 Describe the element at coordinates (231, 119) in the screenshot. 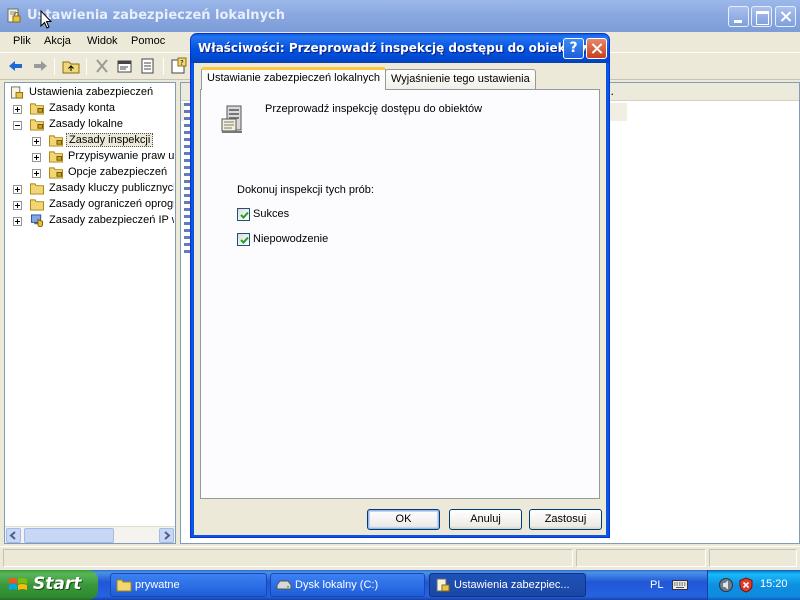

I see `policy-server-icon` at that location.